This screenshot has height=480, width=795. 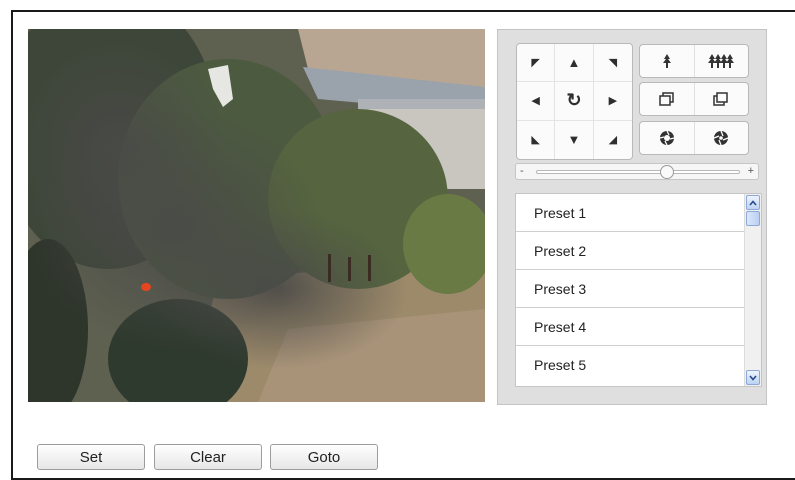 I want to click on list-item: Preset 4, so click(x=630, y=327).